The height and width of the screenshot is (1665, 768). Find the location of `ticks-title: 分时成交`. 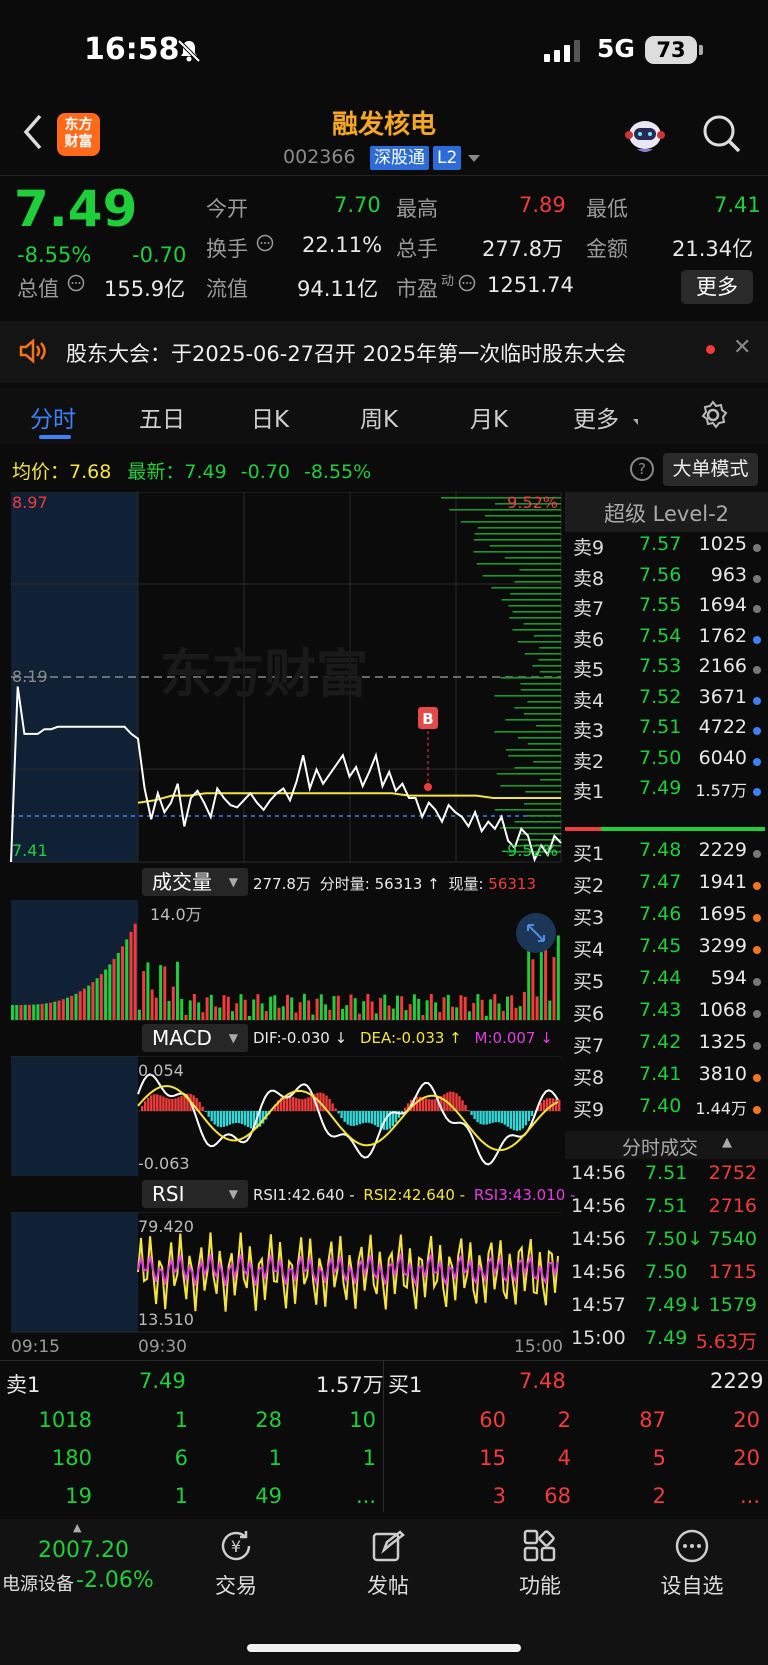

ticks-title: 分时成交 is located at coordinates (660, 1146).